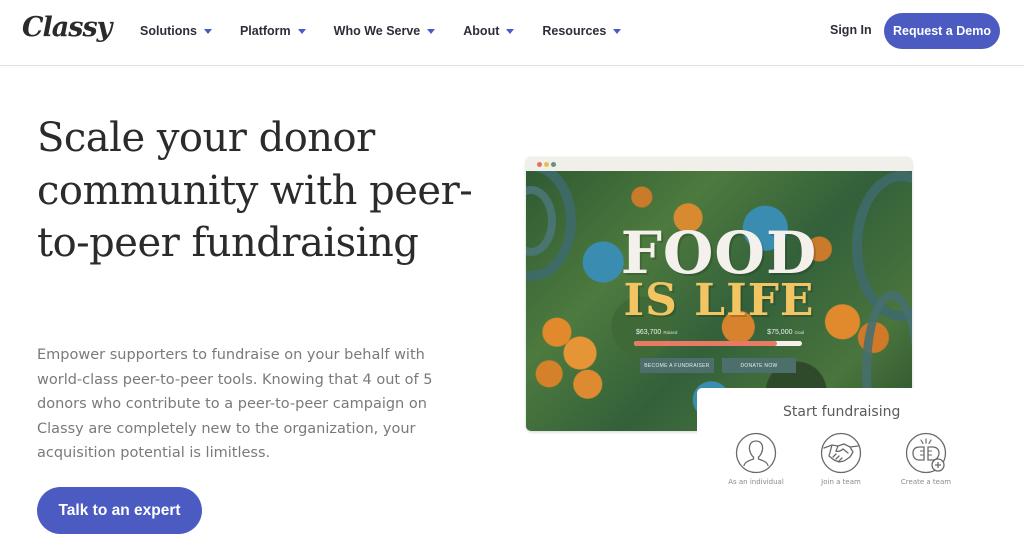 Image resolution: width=1024 pixels, height=541 pixels. I want to click on nav-label: Resources, so click(574, 31).